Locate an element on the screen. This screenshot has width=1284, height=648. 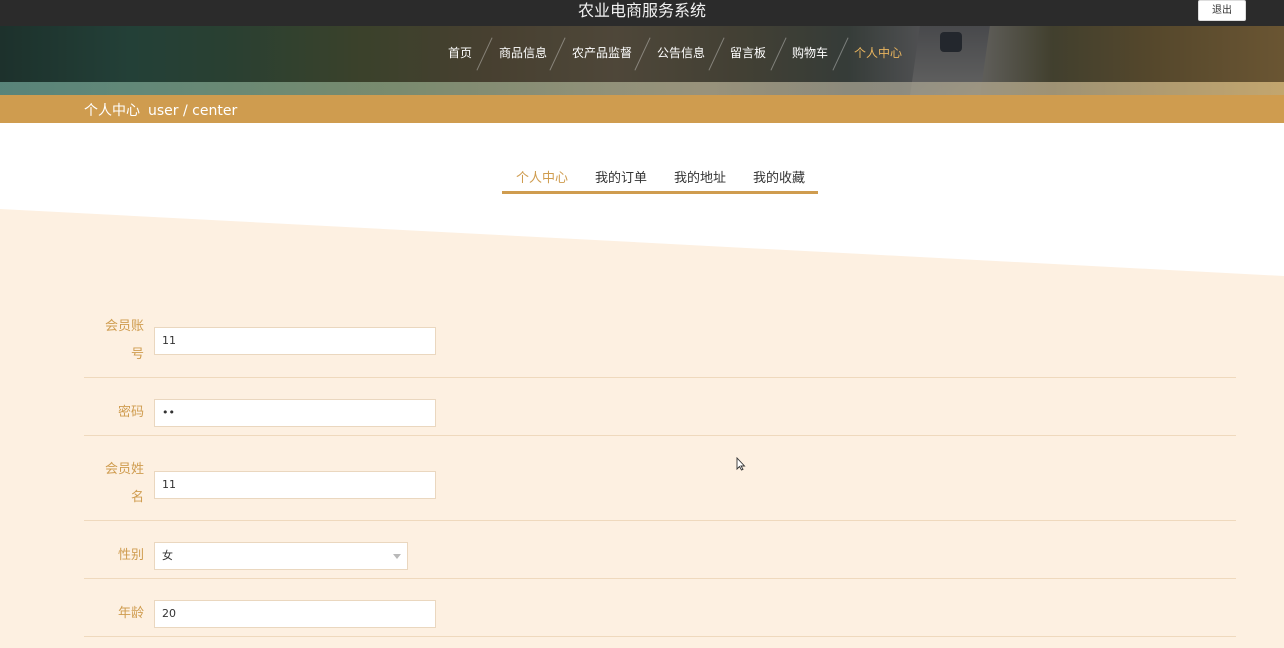
name-label-line1: 会员姓 is located at coordinates (124, 469).